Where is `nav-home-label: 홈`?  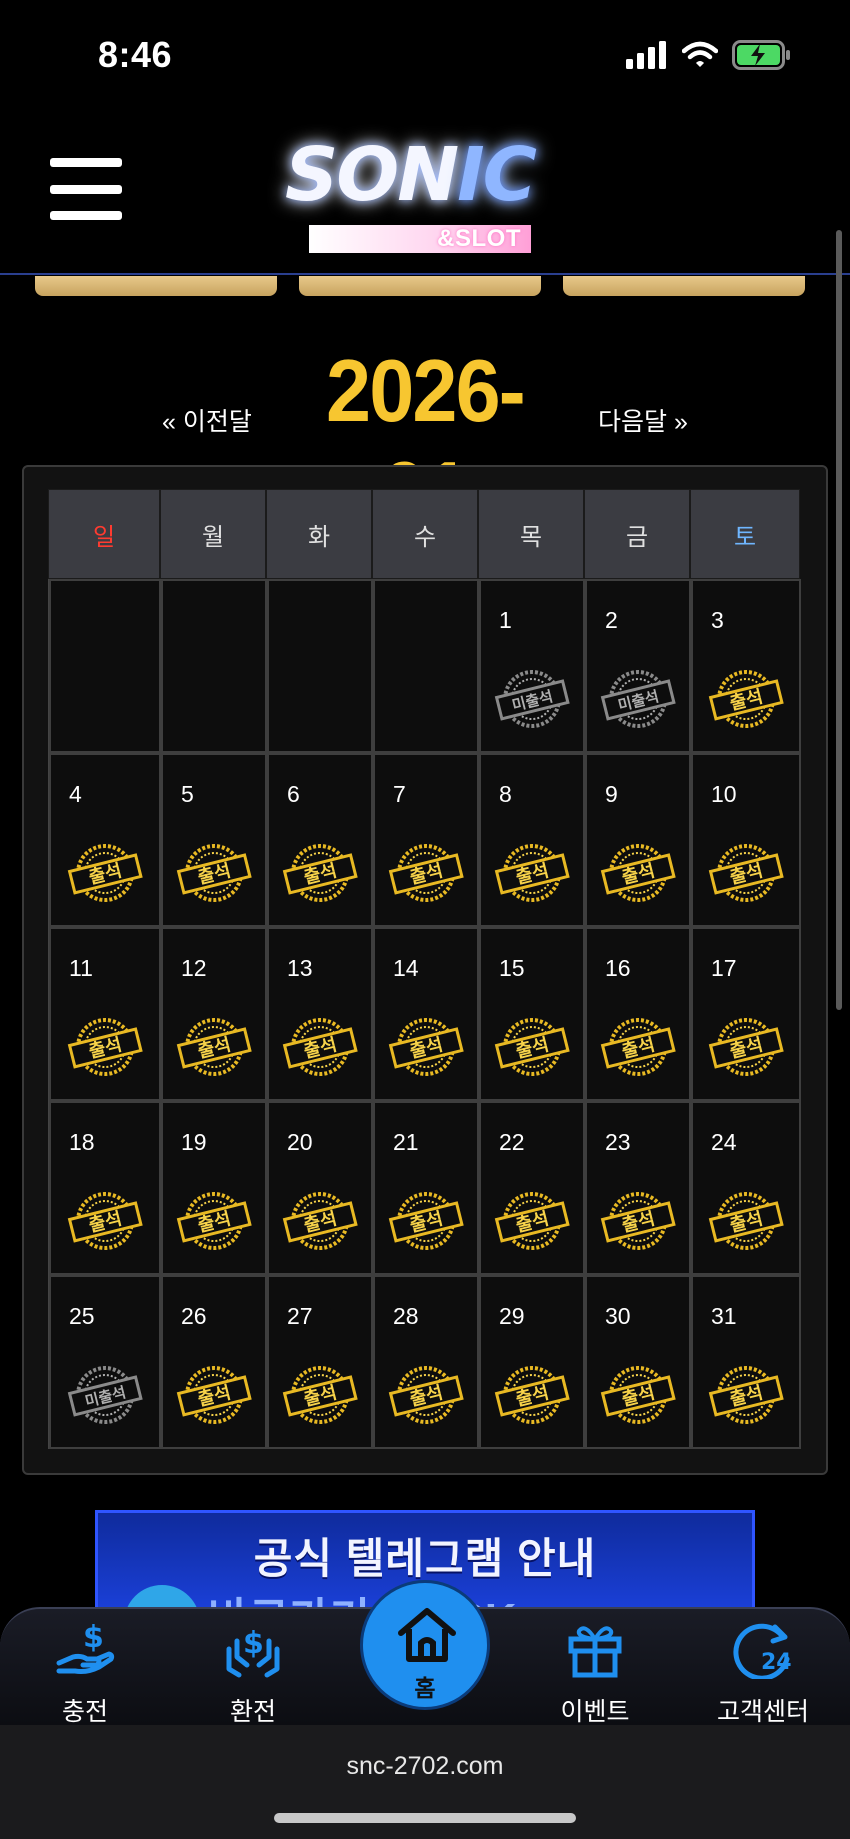
nav-home-label: 홈 is located at coordinates (425, 1688).